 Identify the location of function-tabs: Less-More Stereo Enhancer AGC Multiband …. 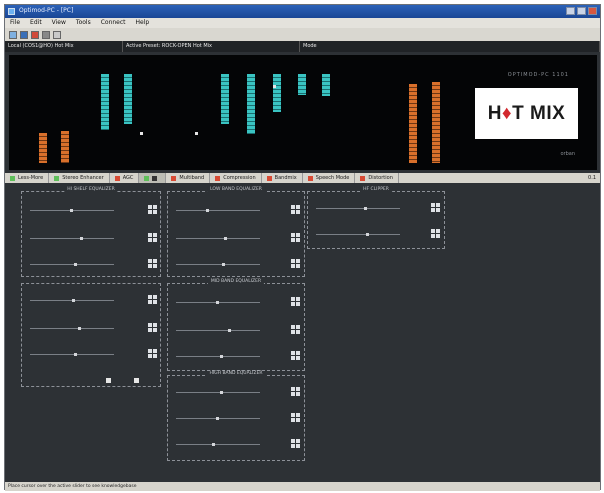
(302, 178).